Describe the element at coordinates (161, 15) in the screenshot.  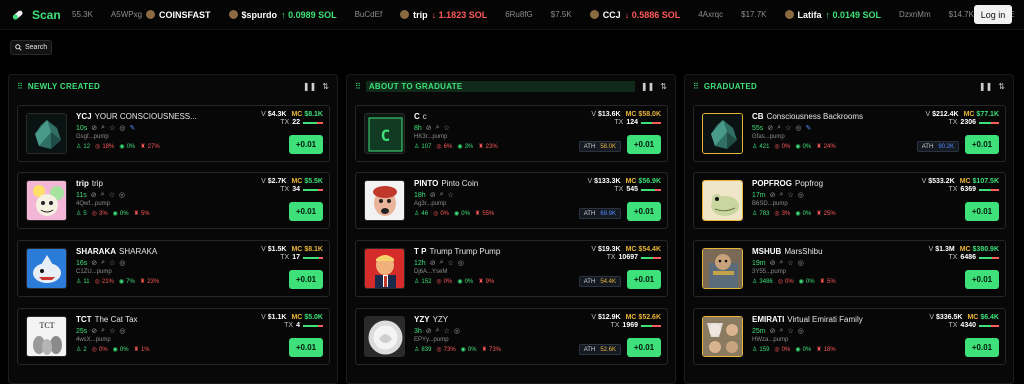
I see `ticker-item: A5WPxg COINSFAST` at that location.